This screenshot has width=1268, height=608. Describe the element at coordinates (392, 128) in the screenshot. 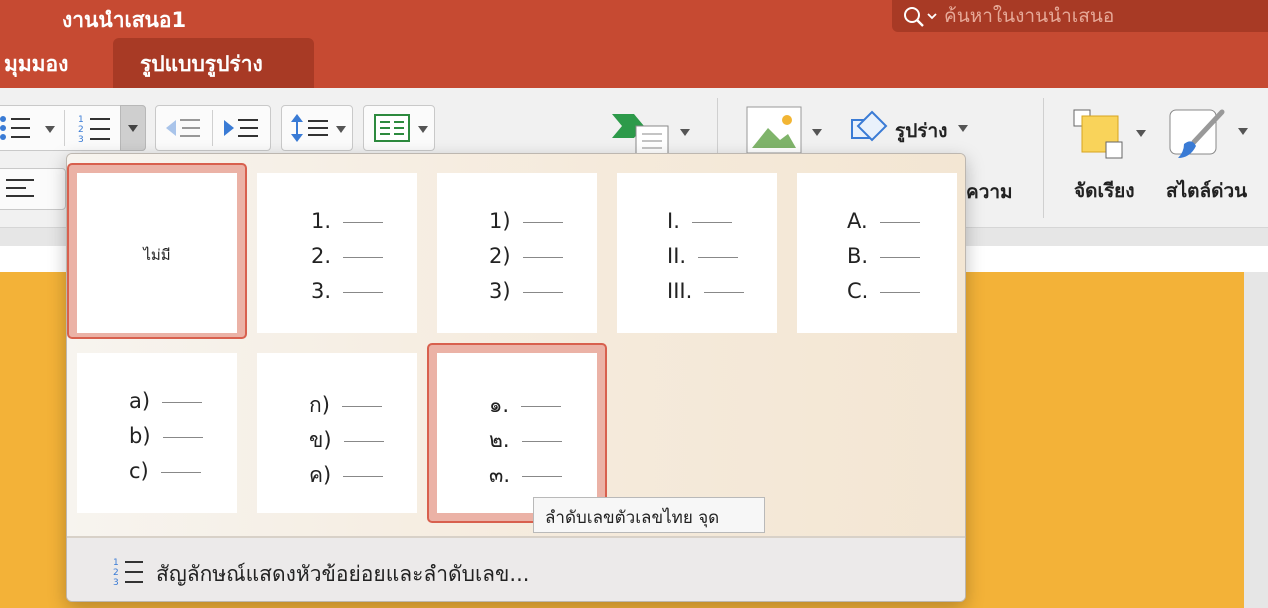

I see `columns-icon` at that location.